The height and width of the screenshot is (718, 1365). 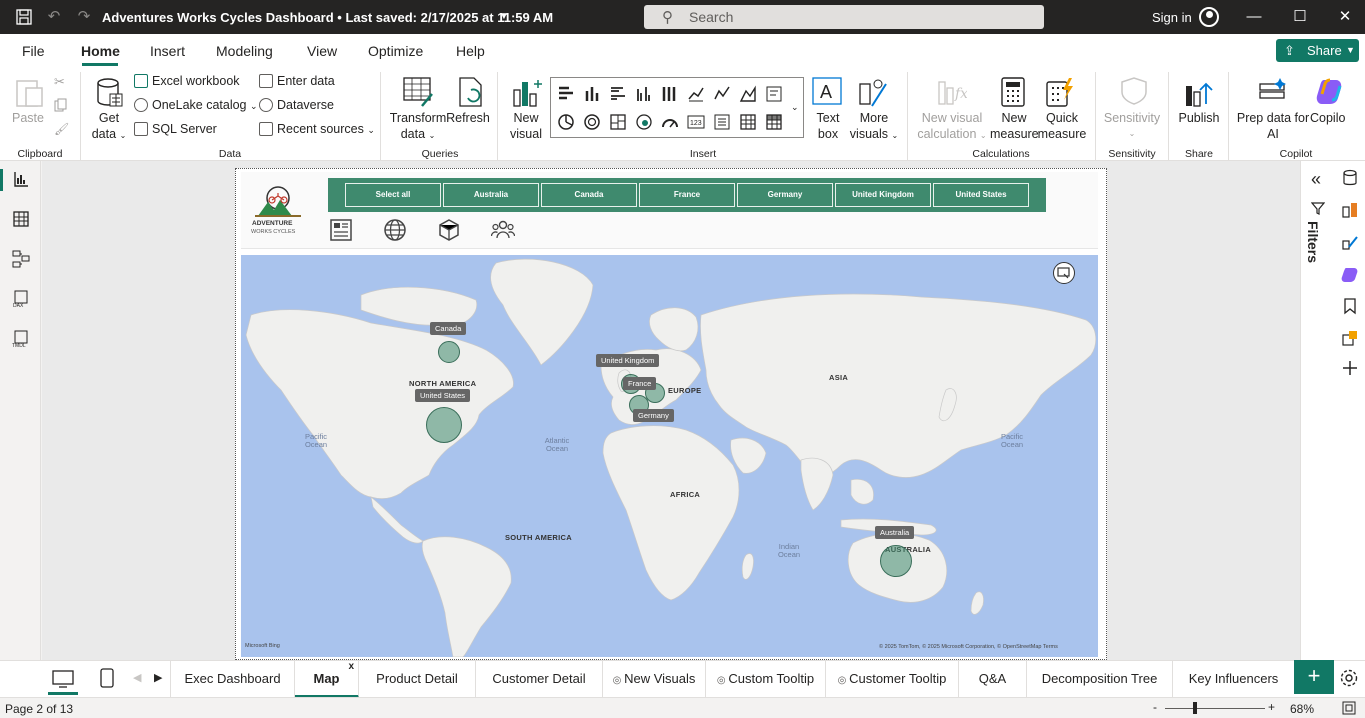 What do you see at coordinates (1062, 126) in the screenshot?
I see `quick-measure-button: Quick measure` at bounding box center [1062, 126].